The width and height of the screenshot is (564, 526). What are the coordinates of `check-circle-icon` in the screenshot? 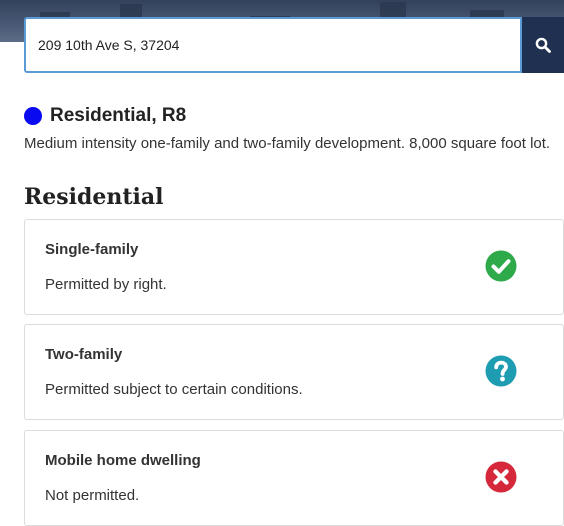 It's located at (501, 266).